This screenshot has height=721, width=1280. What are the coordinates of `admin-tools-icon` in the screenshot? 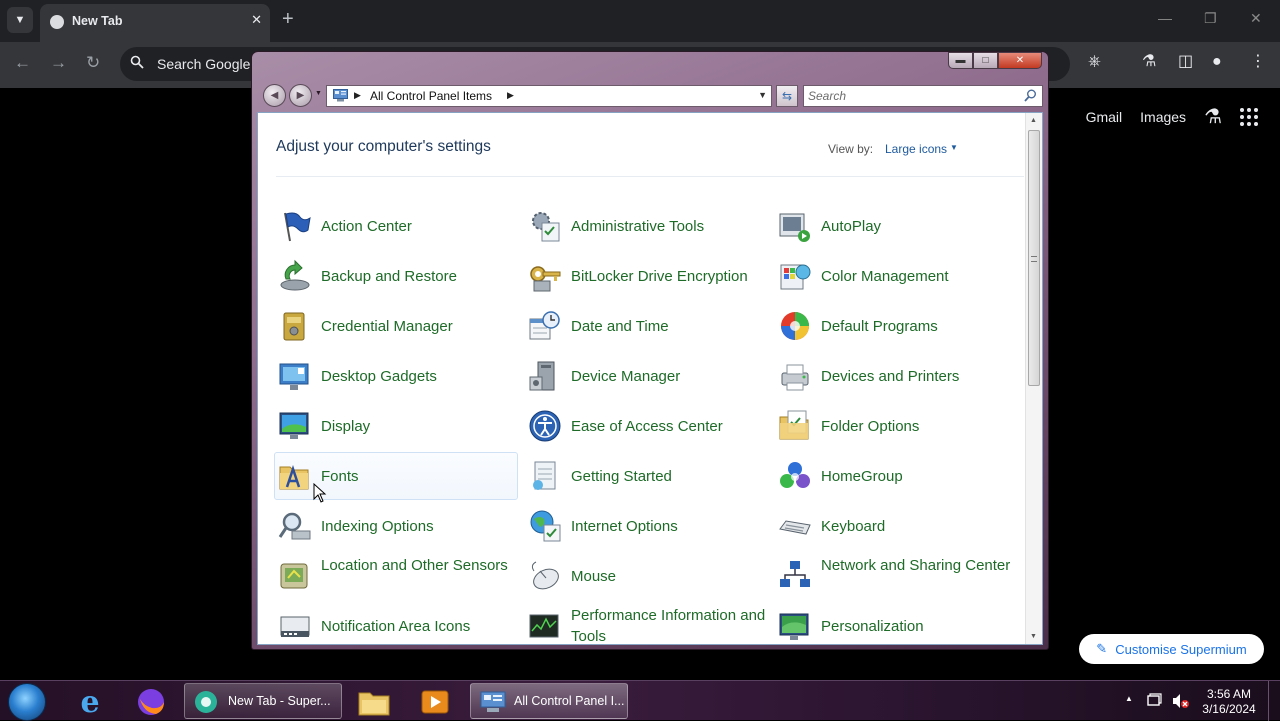 It's located at (546, 227).